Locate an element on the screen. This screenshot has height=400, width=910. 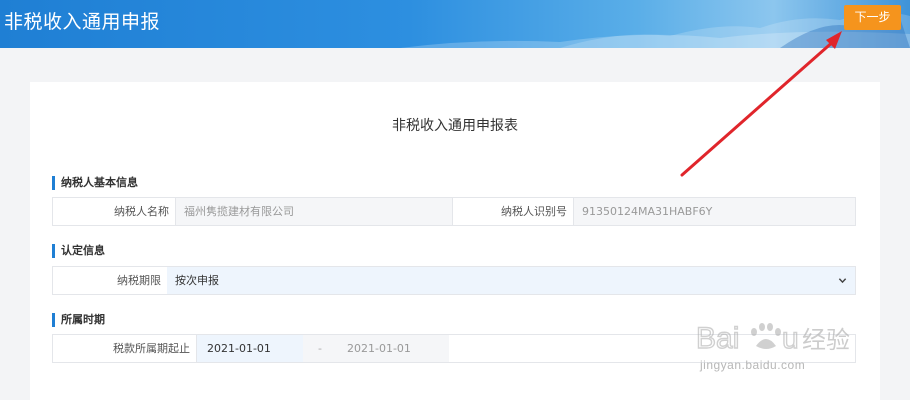
form-title: 非税收入通用申报表 is located at coordinates (455, 126).